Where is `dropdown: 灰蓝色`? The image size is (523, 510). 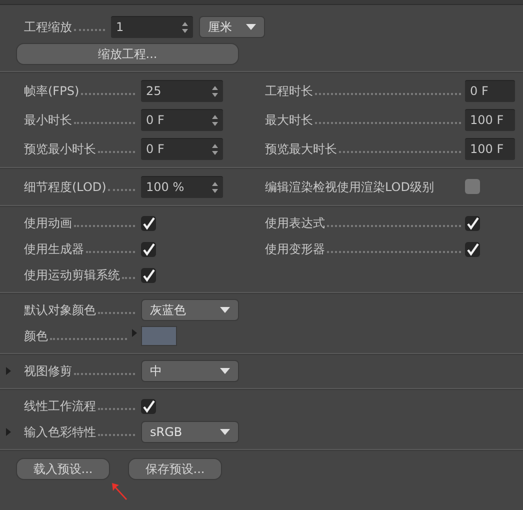
dropdown: 灰蓝色 is located at coordinates (190, 310).